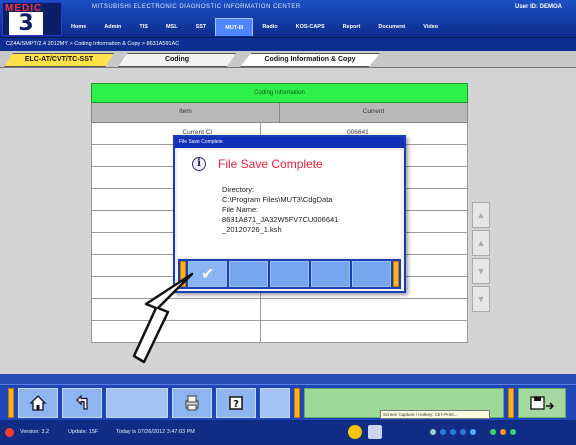  What do you see at coordinates (177, 60) in the screenshot?
I see `tab-coding: Coding` at bounding box center [177, 60].